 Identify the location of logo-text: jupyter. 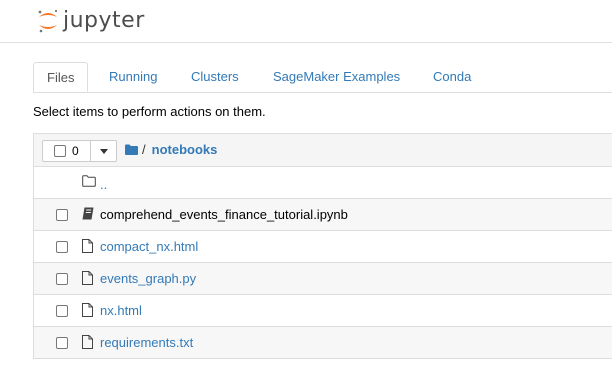
(104, 20).